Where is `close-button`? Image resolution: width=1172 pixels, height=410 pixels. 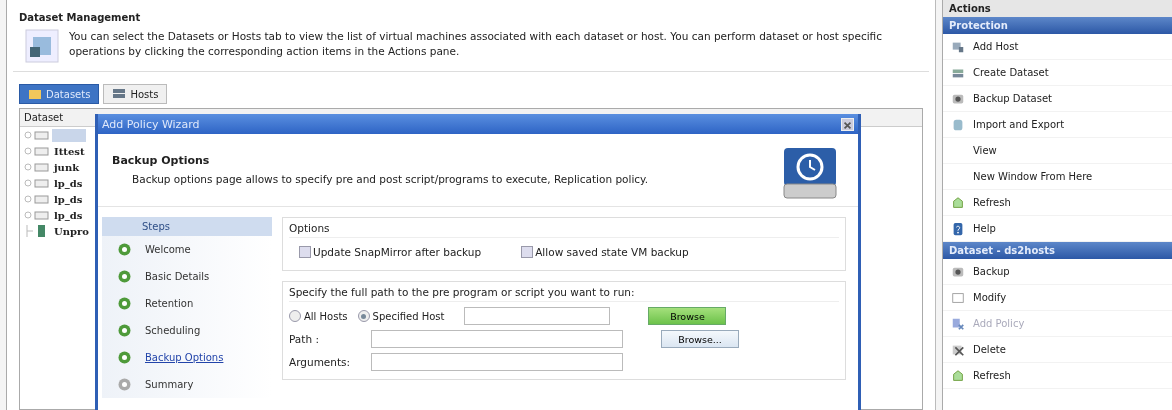
close-button is located at coordinates (847, 124).